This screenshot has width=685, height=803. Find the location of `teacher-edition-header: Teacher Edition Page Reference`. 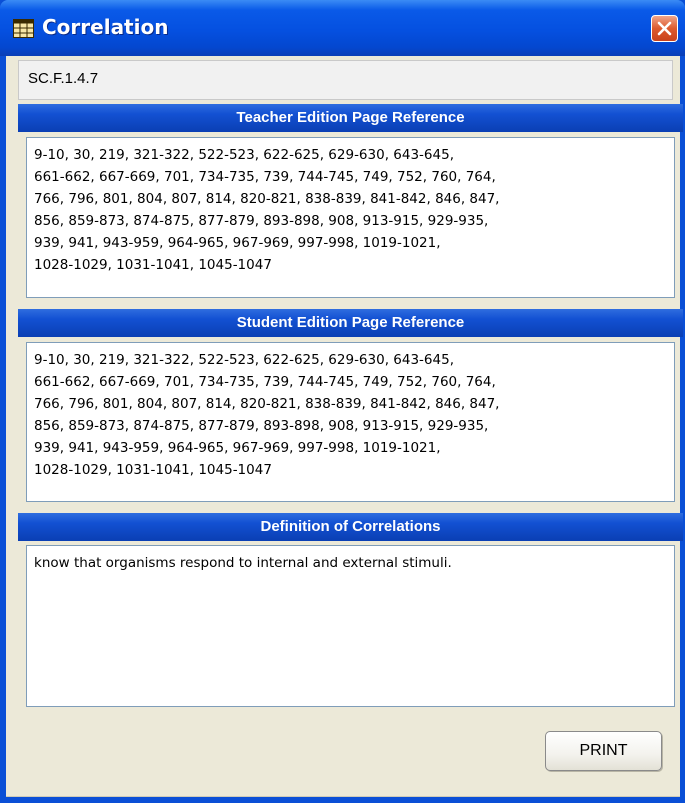

teacher-edition-header: Teacher Edition Page Reference is located at coordinates (350, 118).